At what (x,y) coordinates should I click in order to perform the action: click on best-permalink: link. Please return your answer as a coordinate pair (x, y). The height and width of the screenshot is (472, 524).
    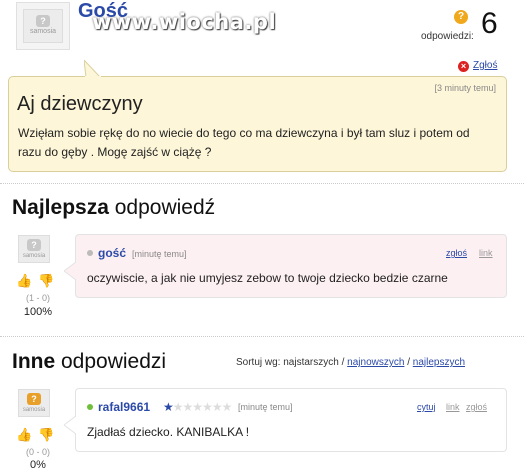
    Looking at the image, I should click on (486, 253).